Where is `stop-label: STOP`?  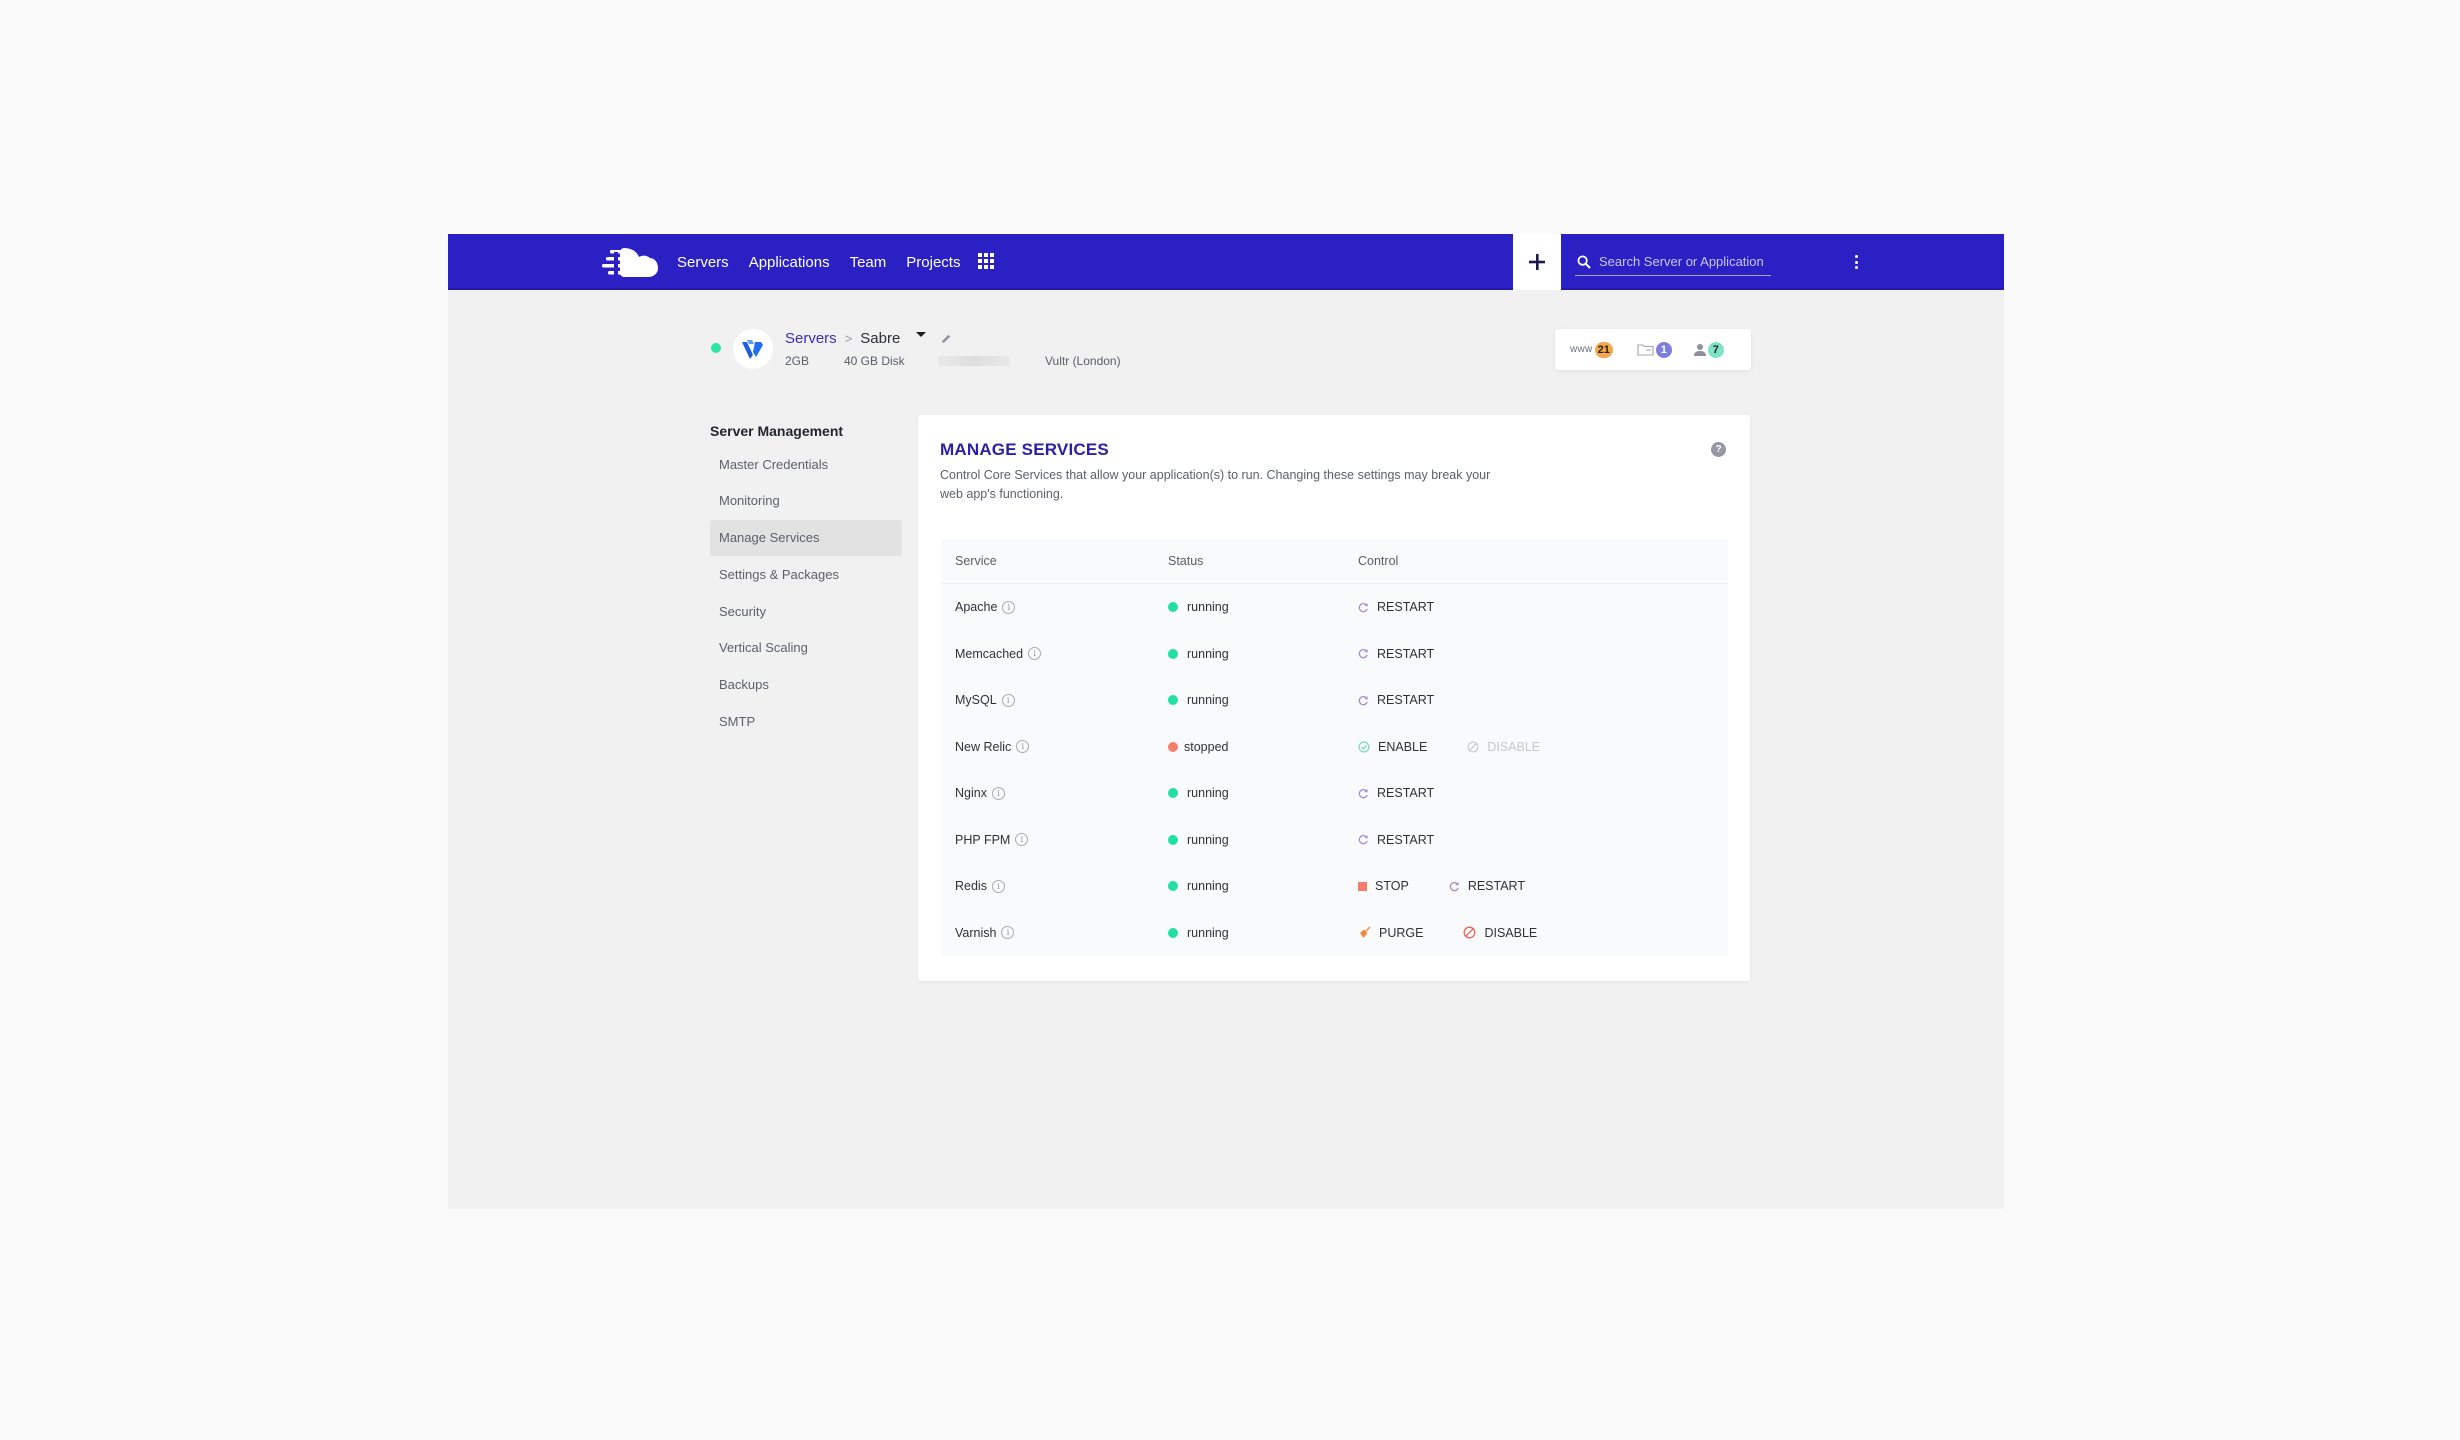 stop-label: STOP is located at coordinates (1392, 886).